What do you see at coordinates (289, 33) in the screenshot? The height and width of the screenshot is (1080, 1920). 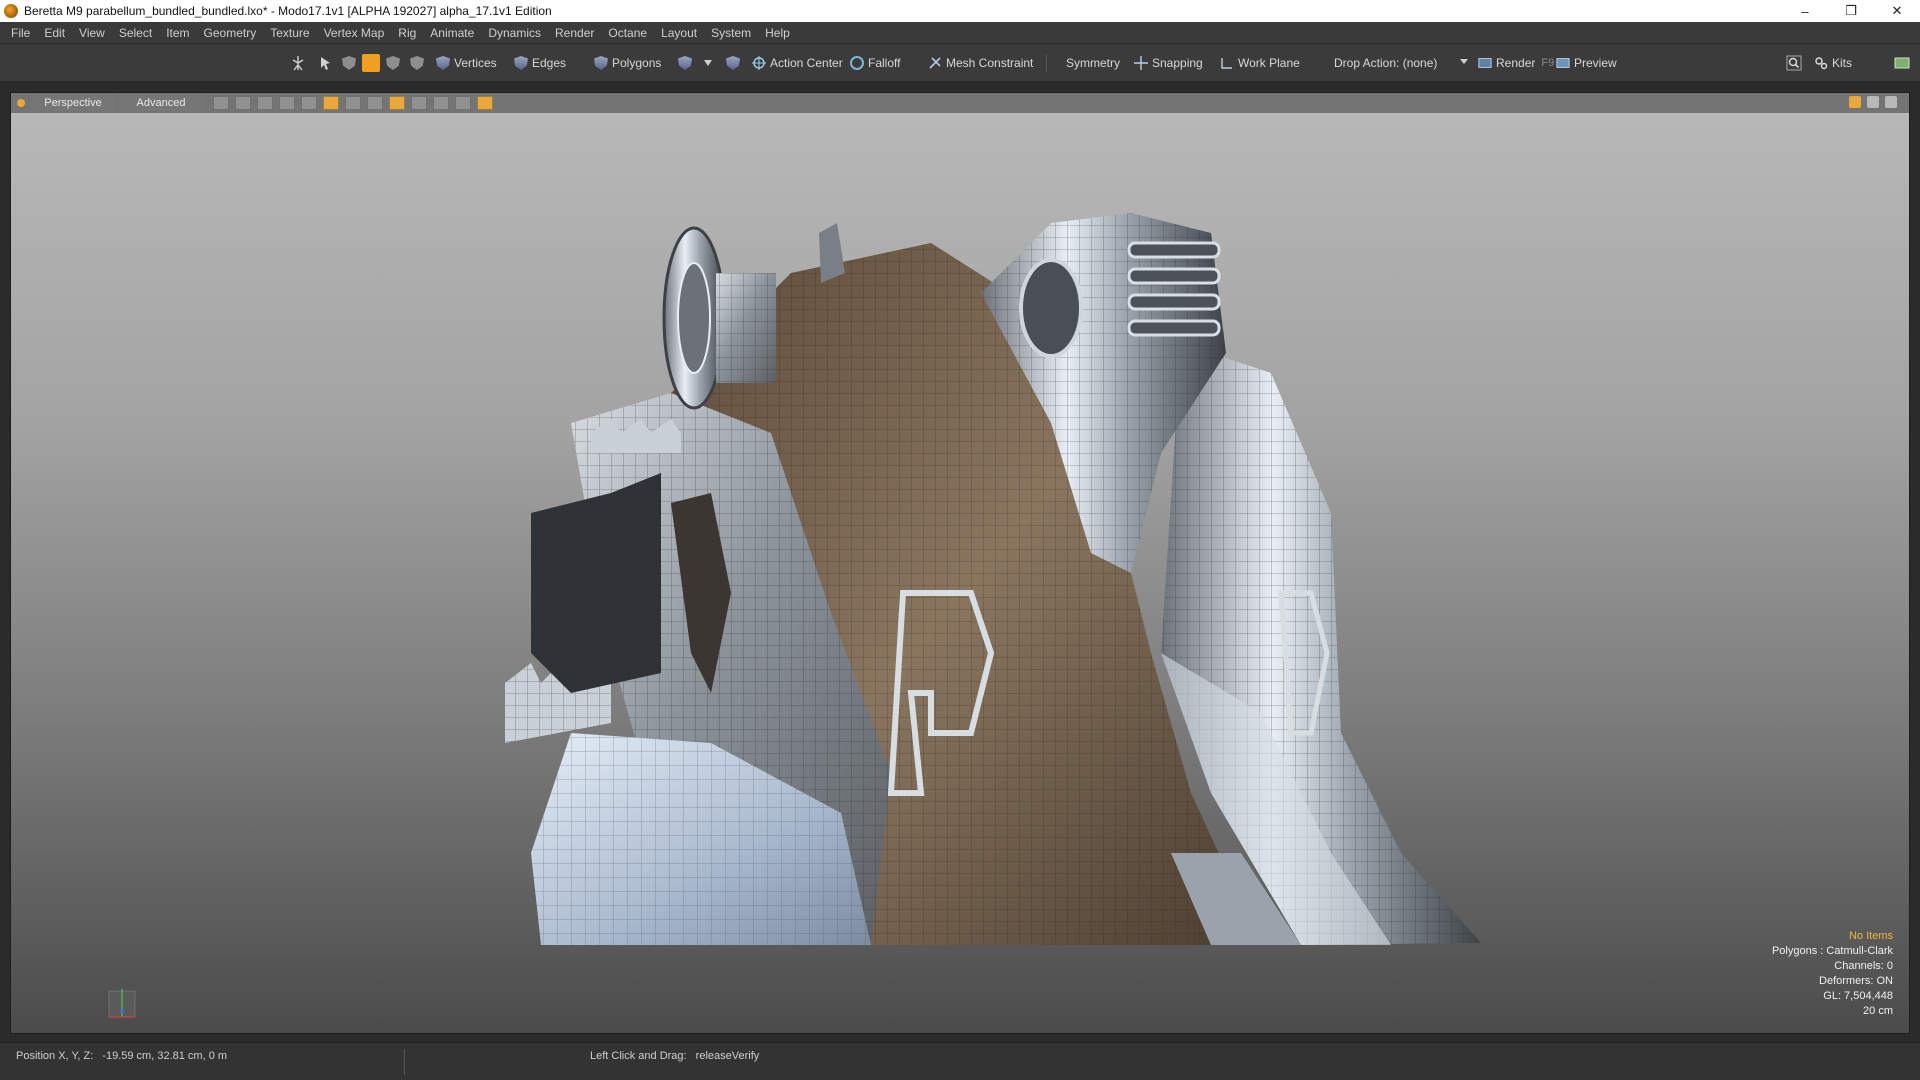 I see `menu-texture: Texture` at bounding box center [289, 33].